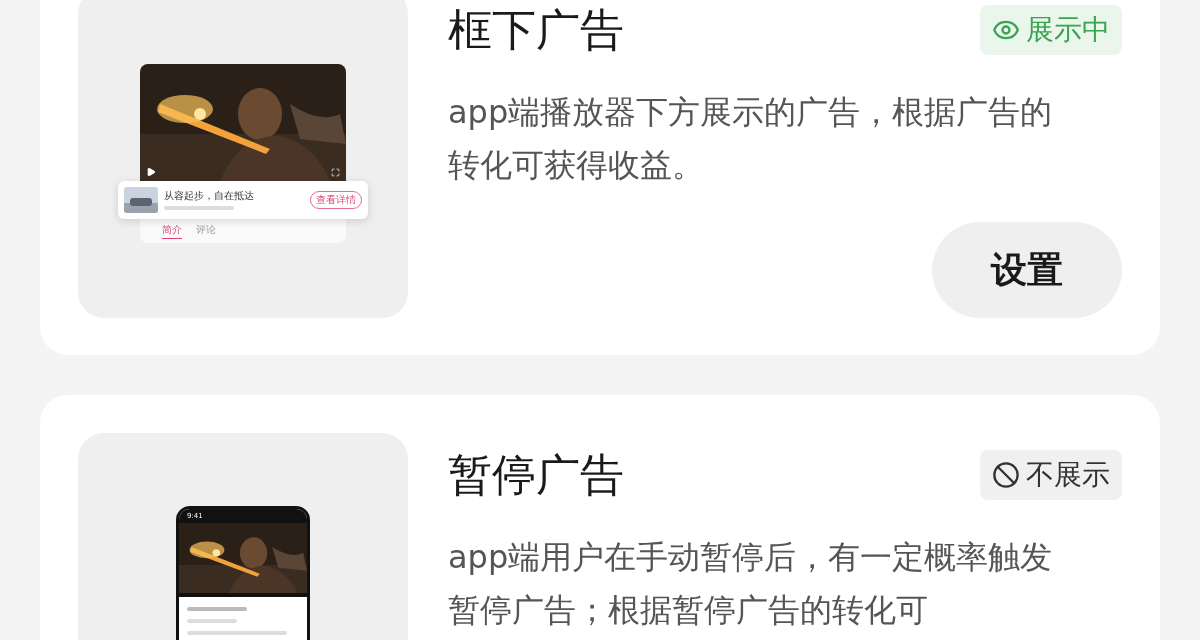 The image size is (1200, 640). I want to click on card-title: 暂停广告, so click(536, 475).